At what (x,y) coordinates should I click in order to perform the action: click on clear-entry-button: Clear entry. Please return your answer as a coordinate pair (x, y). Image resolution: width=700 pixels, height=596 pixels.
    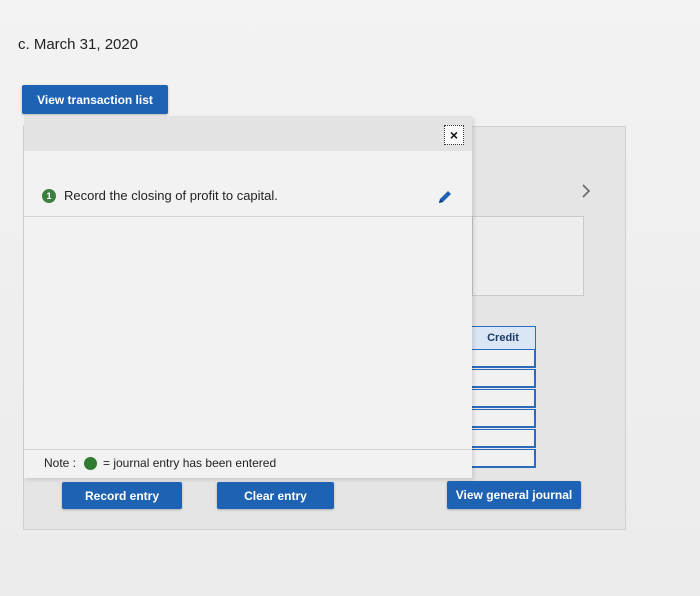
    Looking at the image, I should click on (275, 495).